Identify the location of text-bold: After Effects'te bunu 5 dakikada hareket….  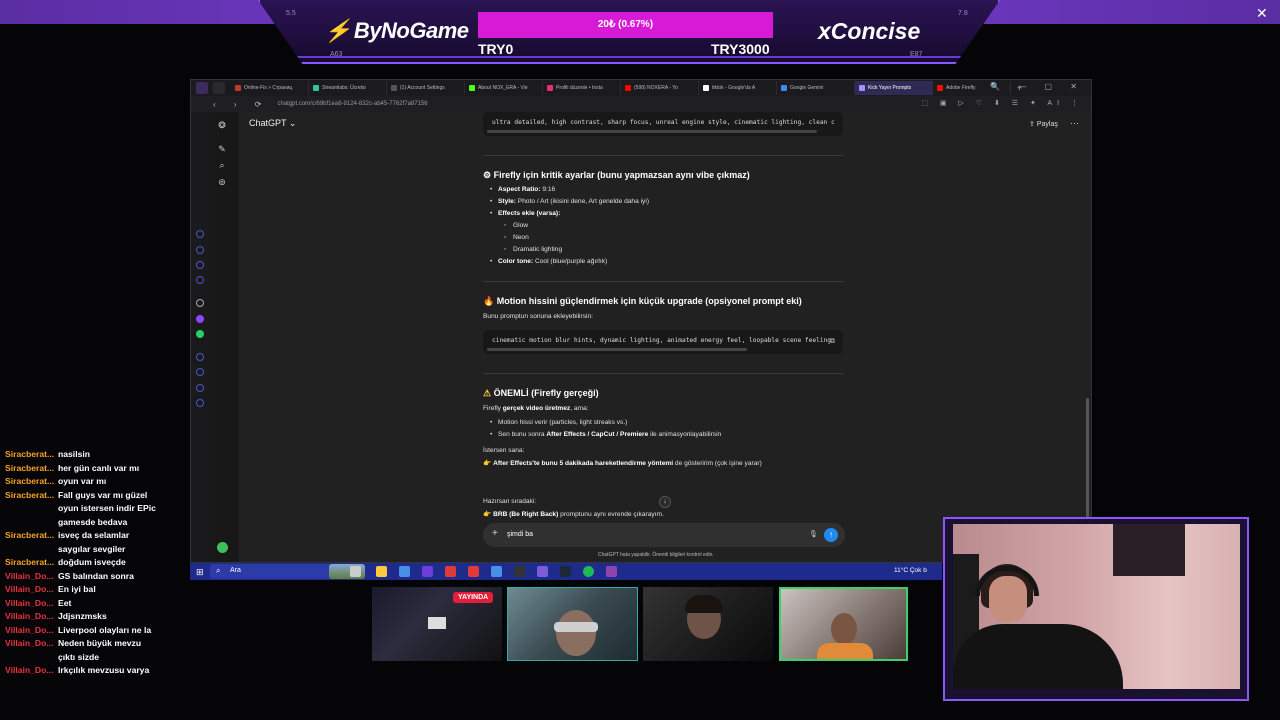
(583, 463).